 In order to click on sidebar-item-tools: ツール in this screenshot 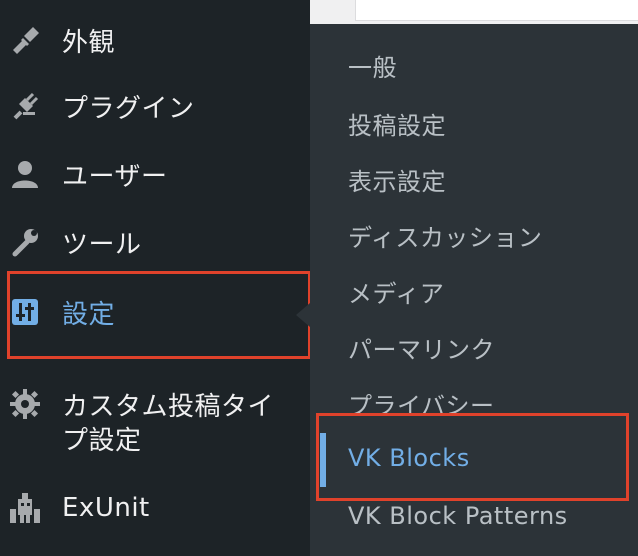, I will do `click(155, 242)`.